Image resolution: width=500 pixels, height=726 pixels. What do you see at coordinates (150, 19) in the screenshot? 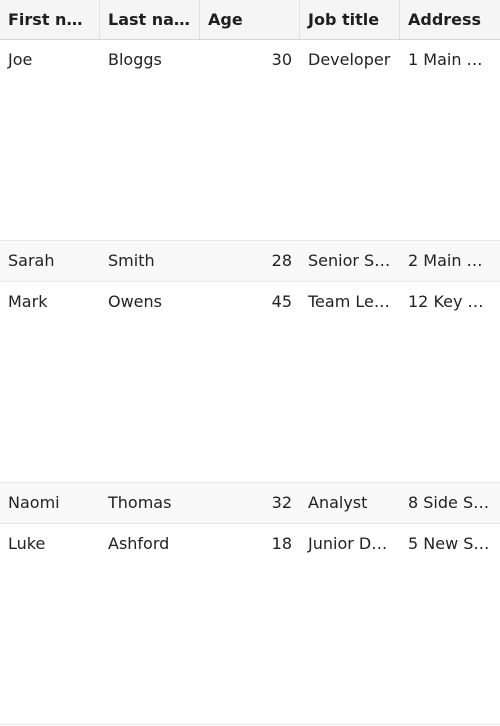
I see `column-header-last-name: Last name` at bounding box center [150, 19].